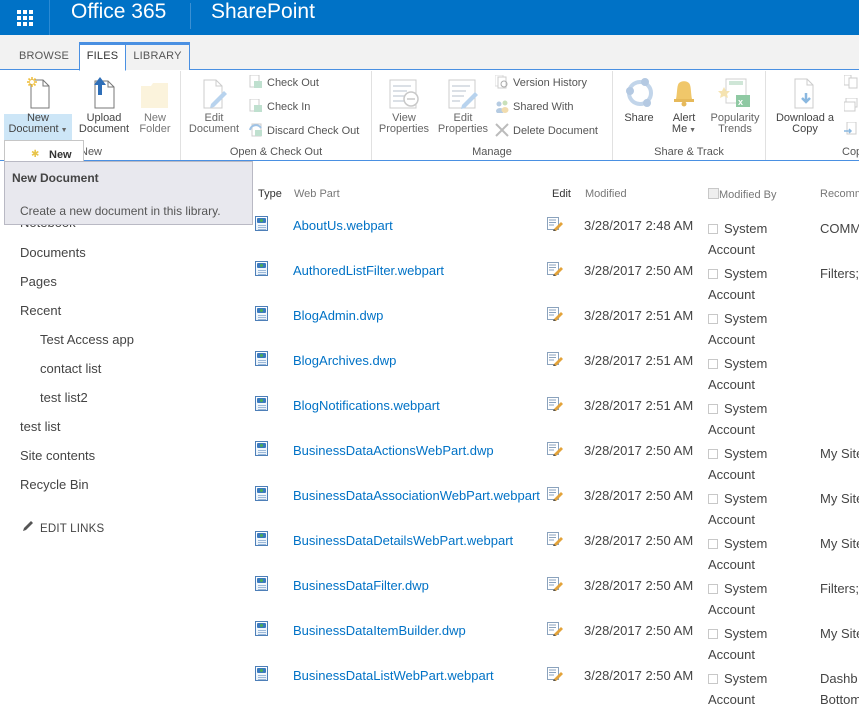 This screenshot has height=710, width=859. Describe the element at coordinates (850, 81) in the screenshot. I see `send-to-icon` at that location.